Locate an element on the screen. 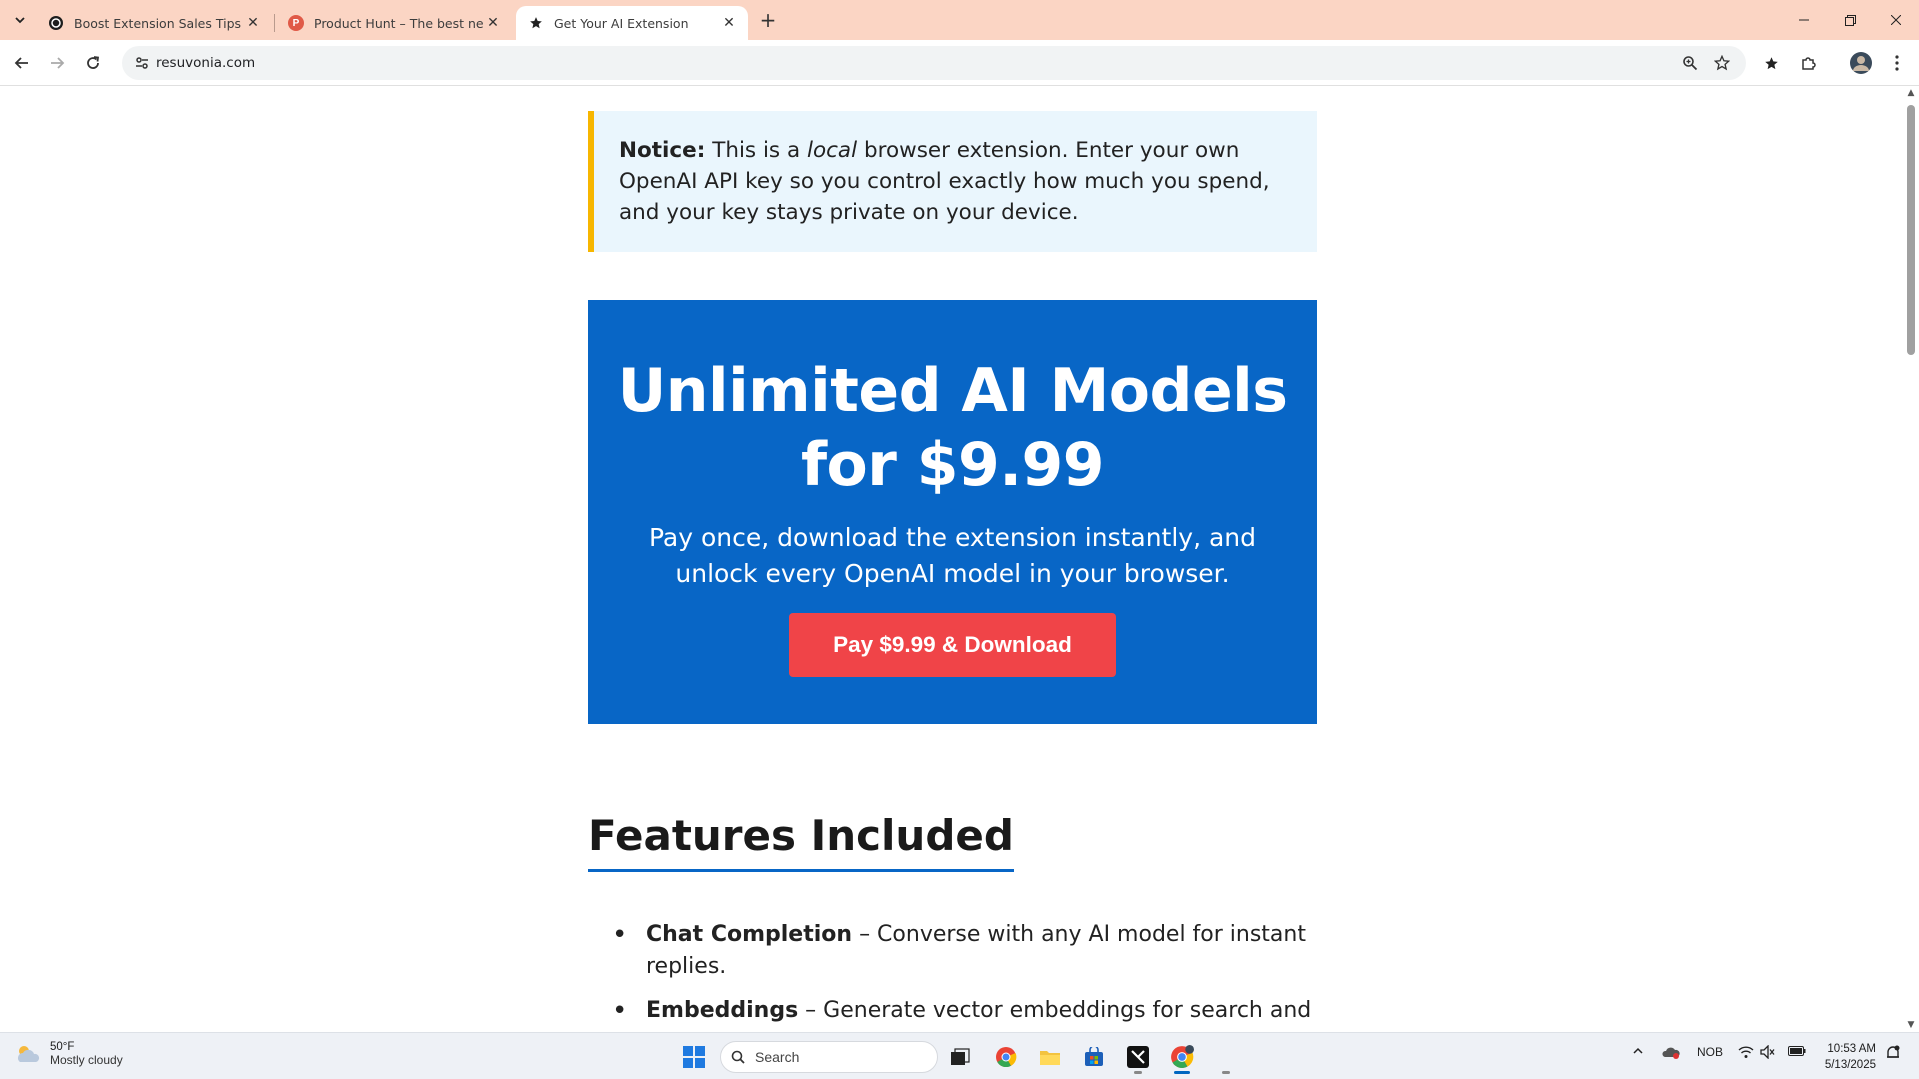  openai-icon is located at coordinates (56, 23).